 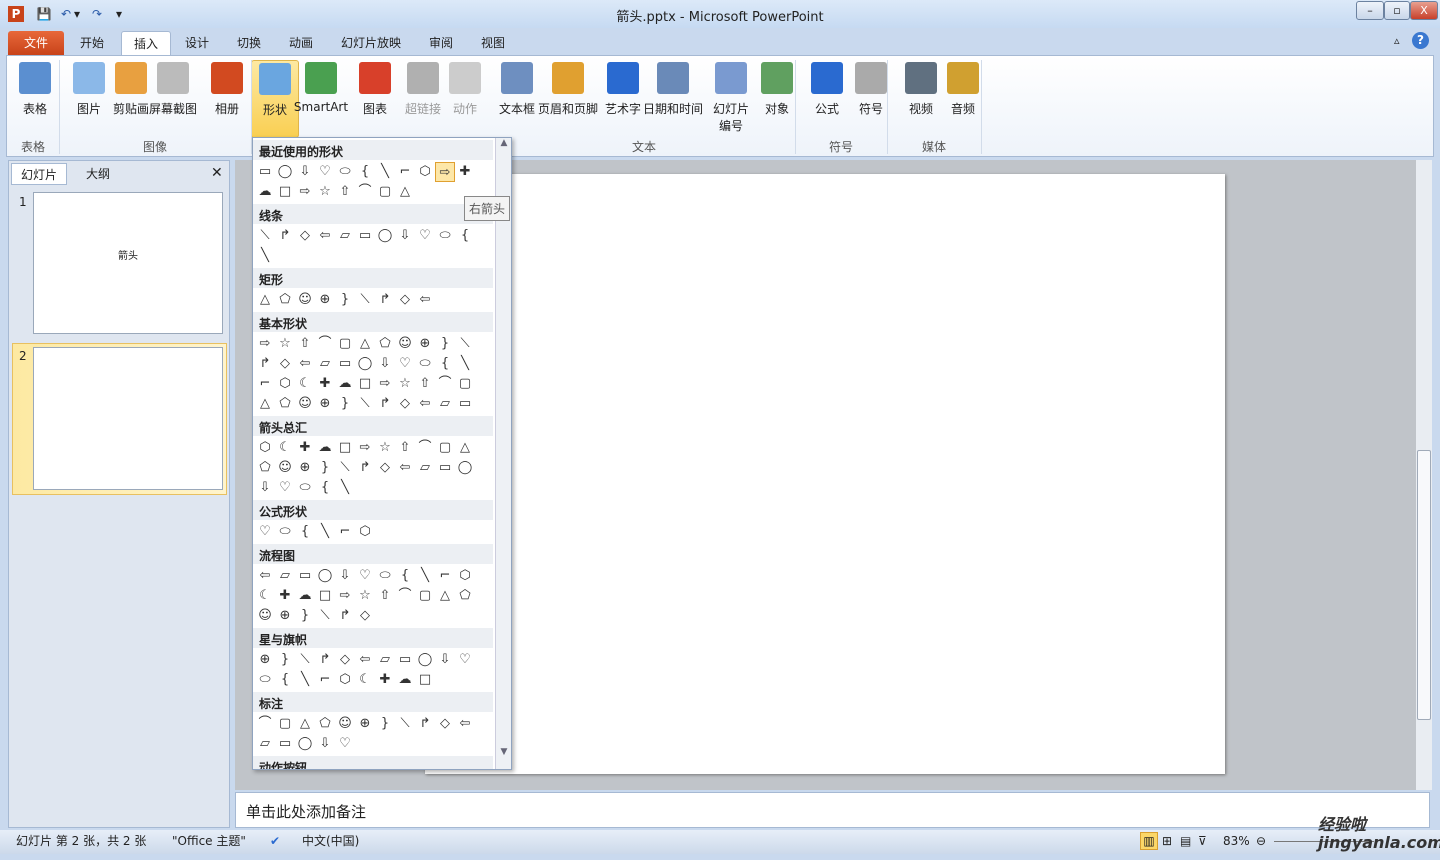 What do you see at coordinates (423, 98) in the screenshot?
I see `hyperlink-button: 超链接` at bounding box center [423, 98].